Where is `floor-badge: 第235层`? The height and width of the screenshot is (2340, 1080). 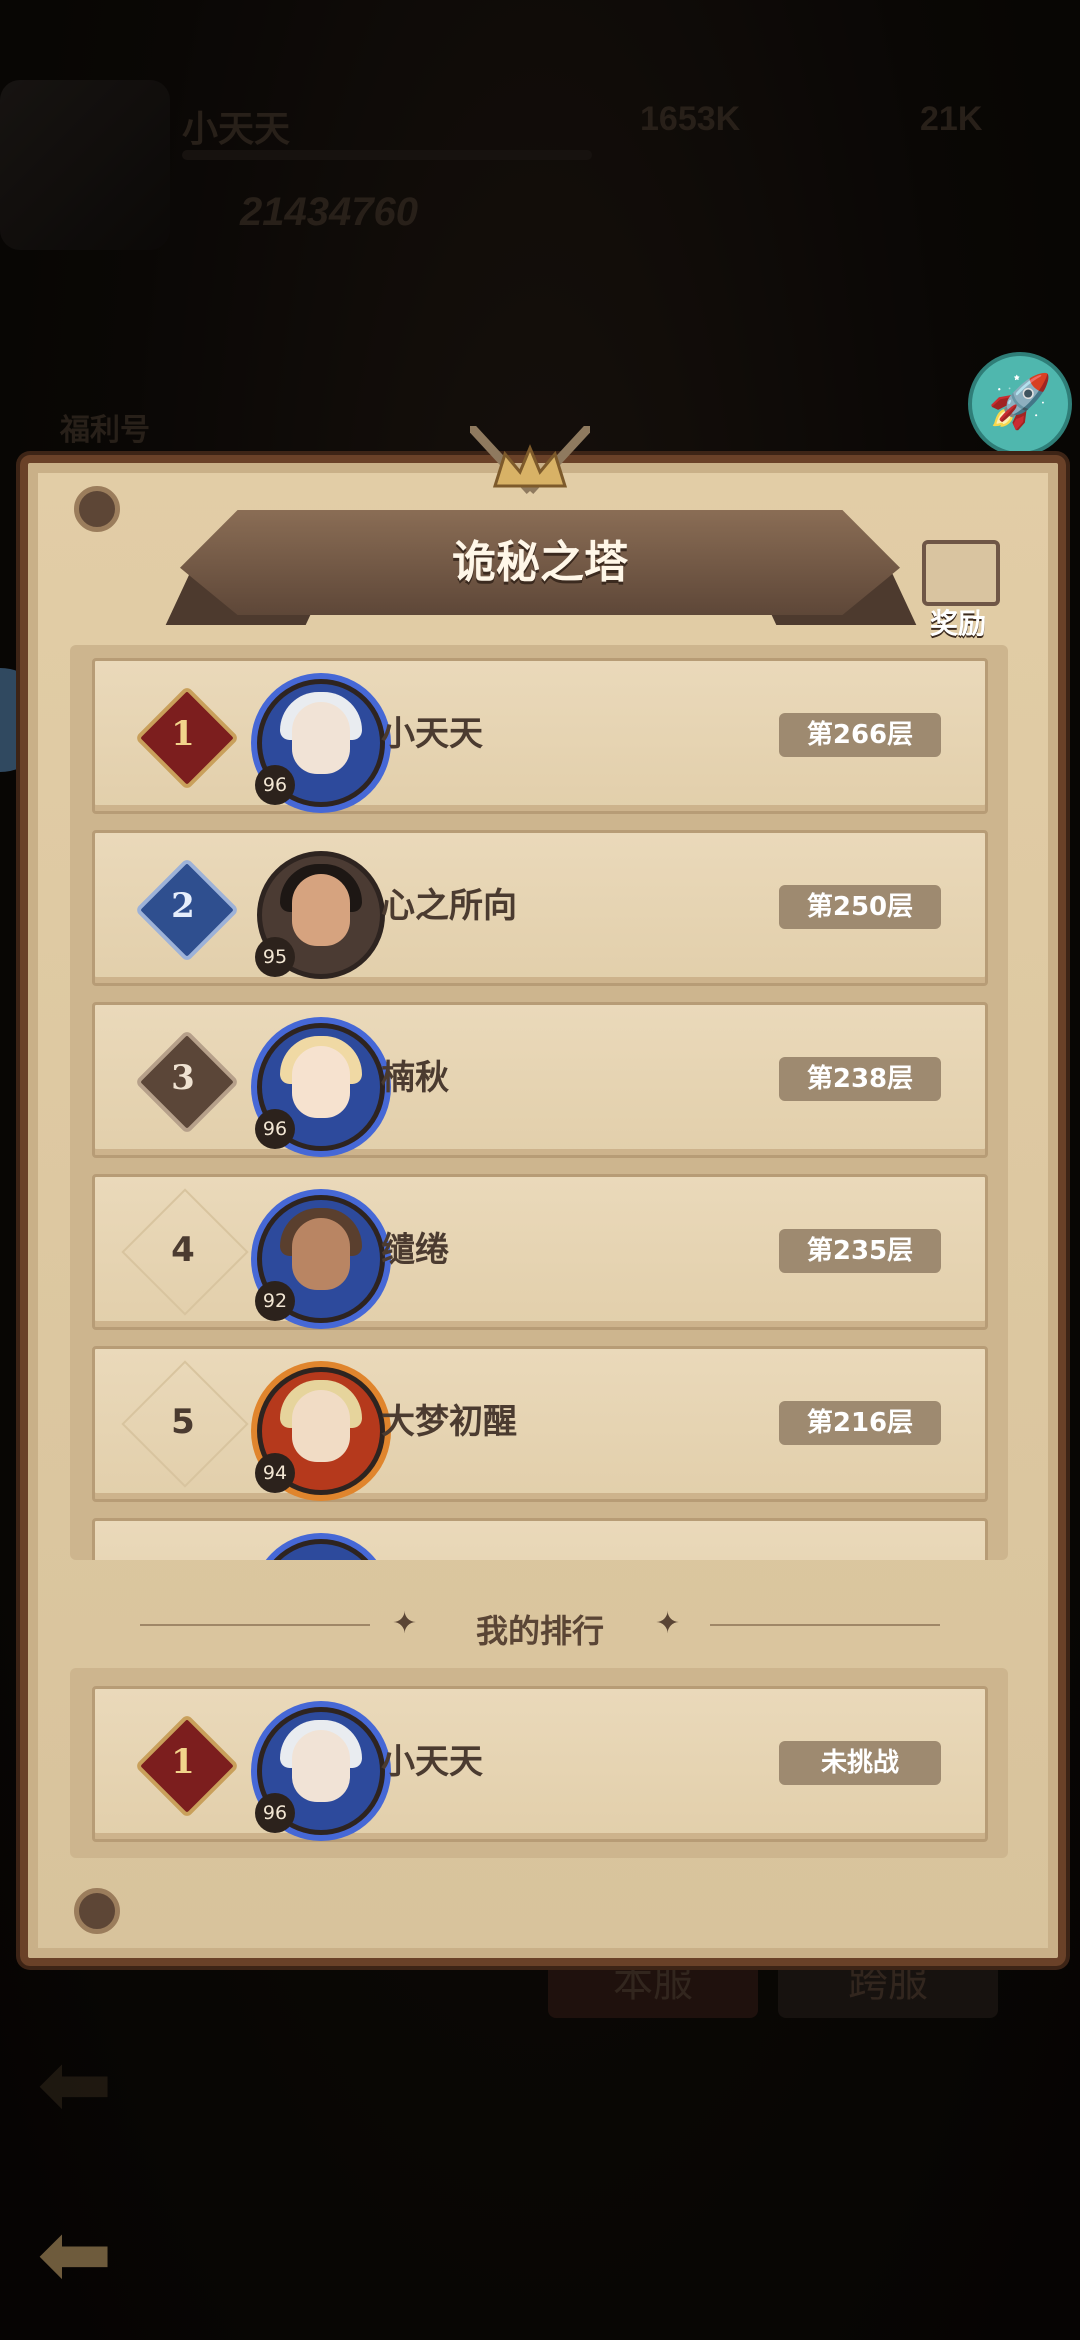
floor-badge: 第235层 is located at coordinates (860, 1251).